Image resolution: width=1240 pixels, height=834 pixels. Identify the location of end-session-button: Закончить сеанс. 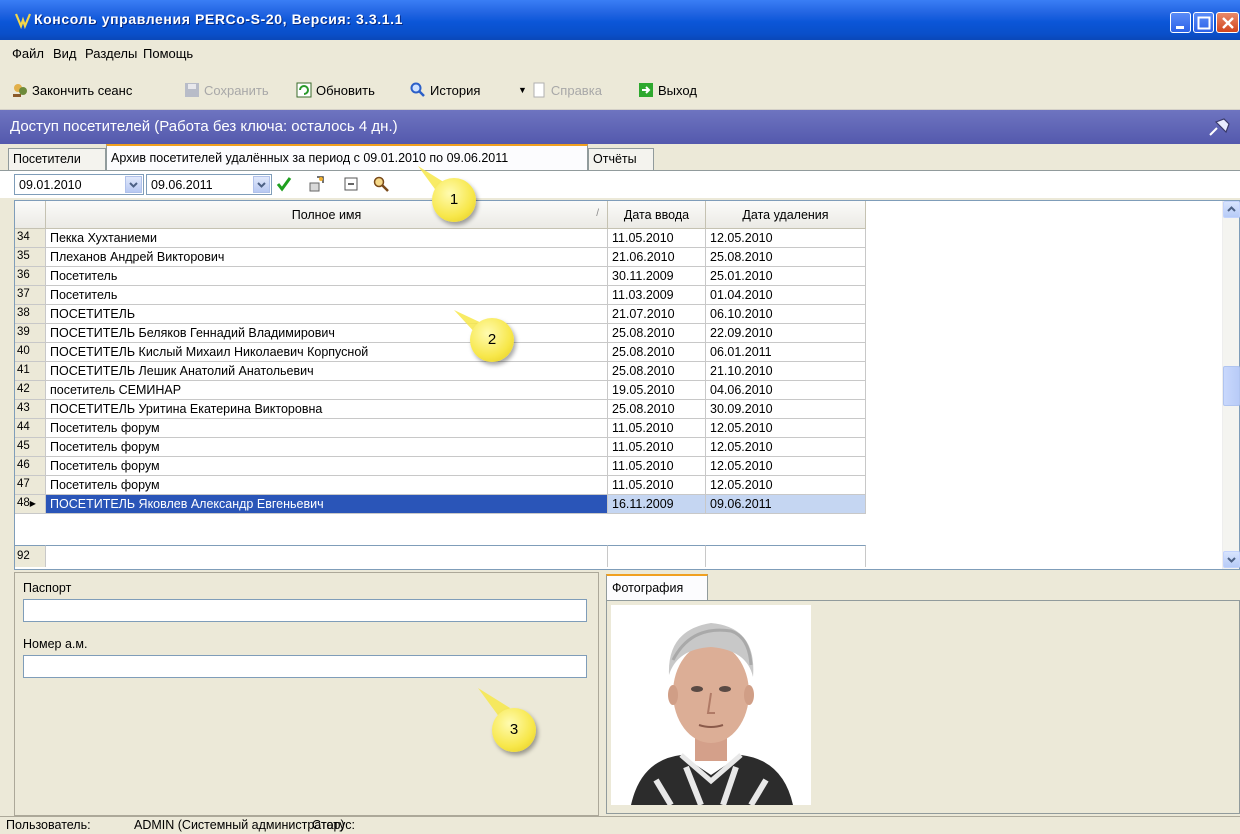
(72, 90).